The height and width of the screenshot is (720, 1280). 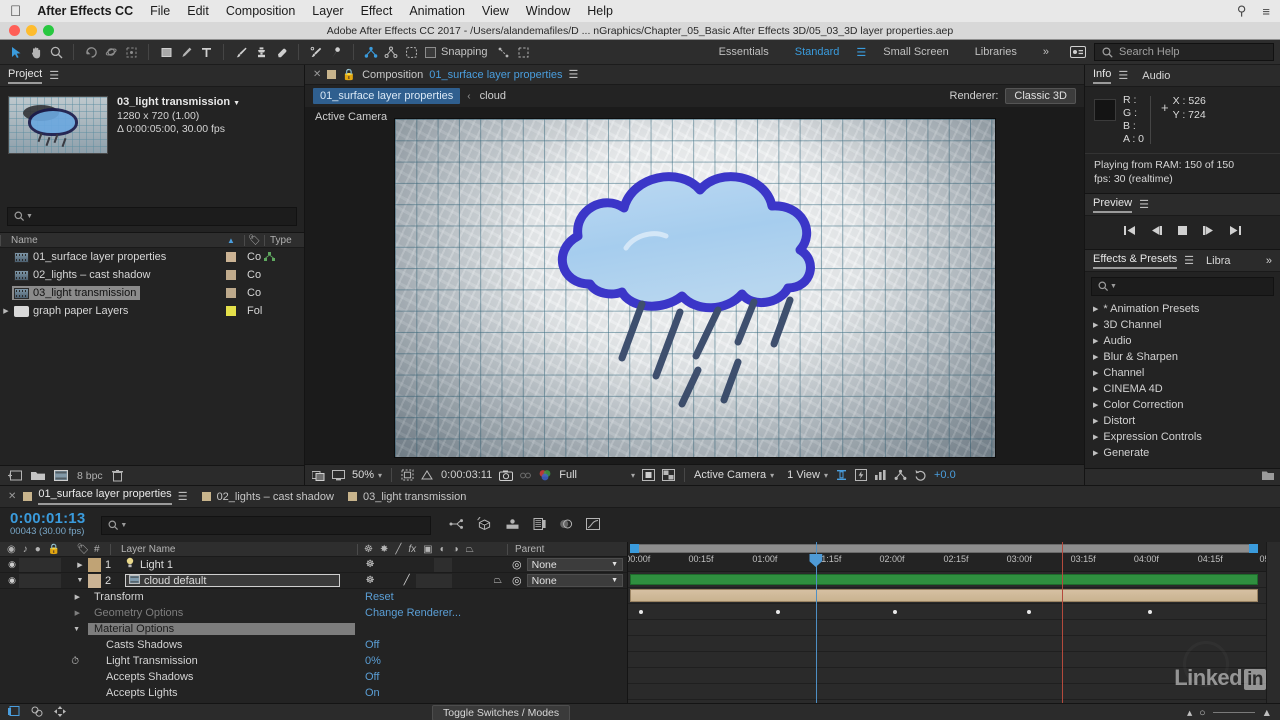 I want to click on expand-collapse-icon, so click(x=60, y=712).